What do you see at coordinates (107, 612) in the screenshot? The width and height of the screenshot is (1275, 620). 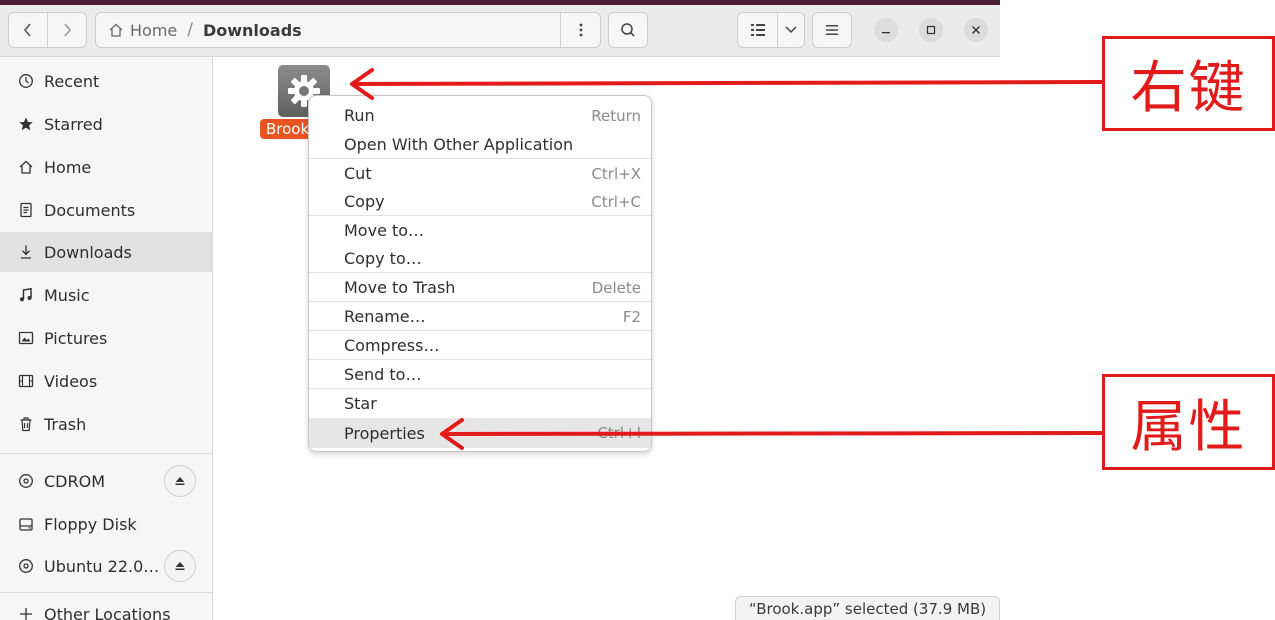 I see `sidebar-item-label: Other Locations` at bounding box center [107, 612].